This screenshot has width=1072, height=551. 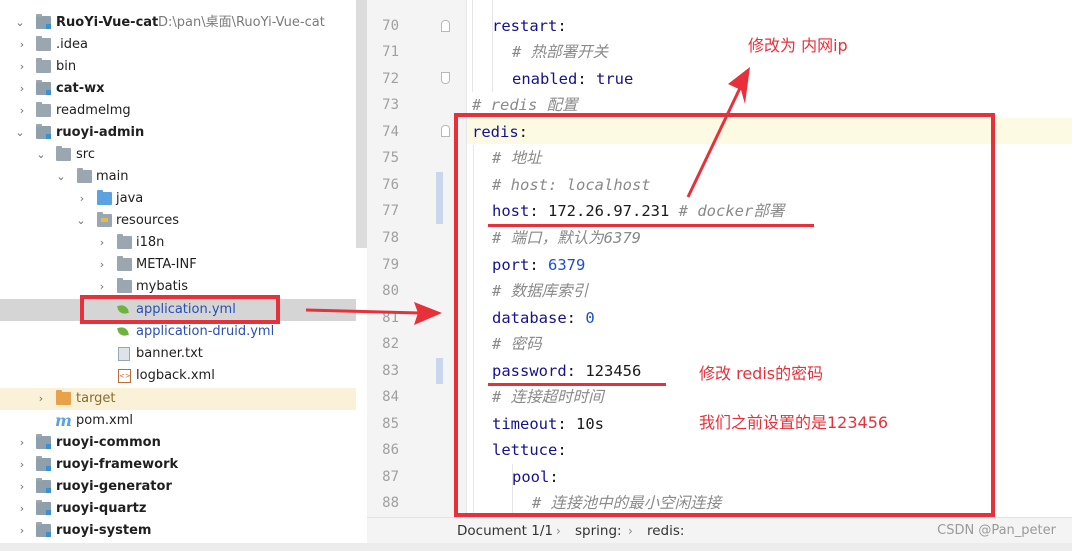 What do you see at coordinates (390, 450) in the screenshot?
I see `line-number: 86` at bounding box center [390, 450].